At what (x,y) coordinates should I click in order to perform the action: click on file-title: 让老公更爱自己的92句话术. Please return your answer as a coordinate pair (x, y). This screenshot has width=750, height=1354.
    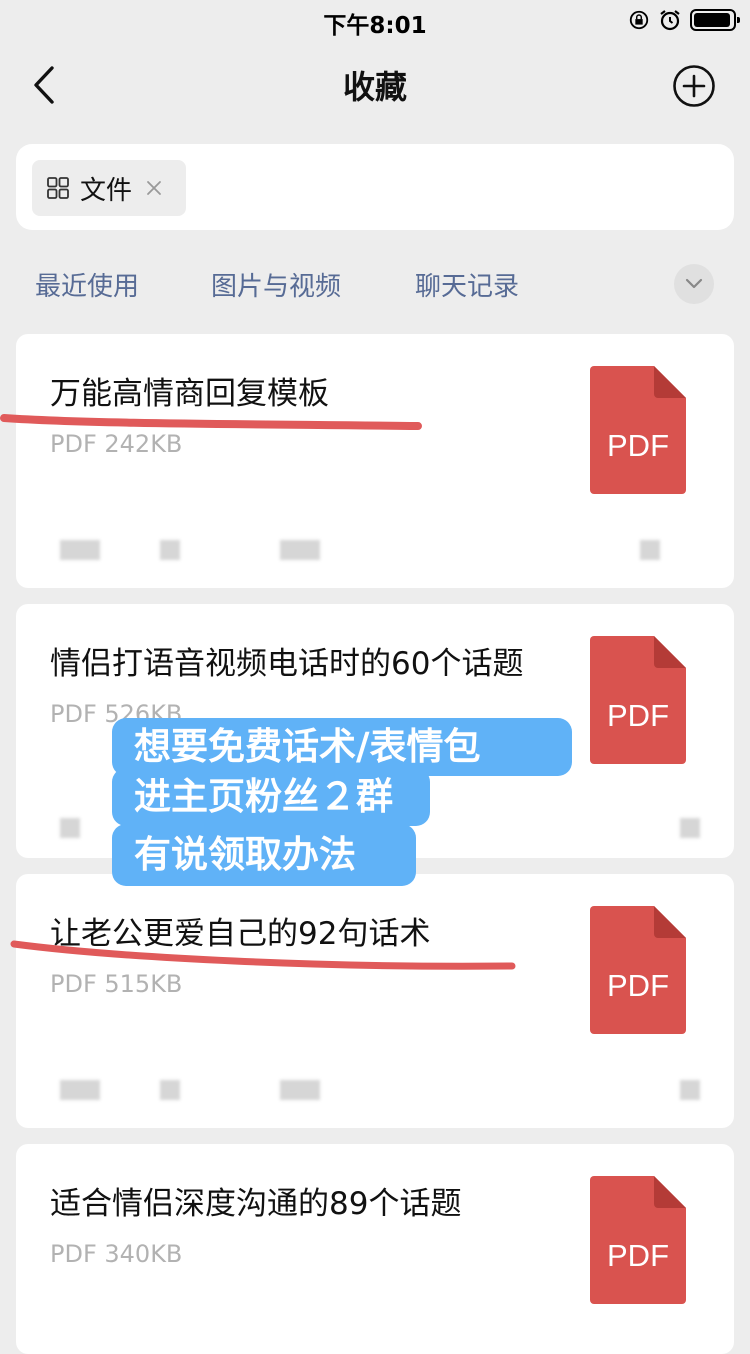
    Looking at the image, I should click on (240, 934).